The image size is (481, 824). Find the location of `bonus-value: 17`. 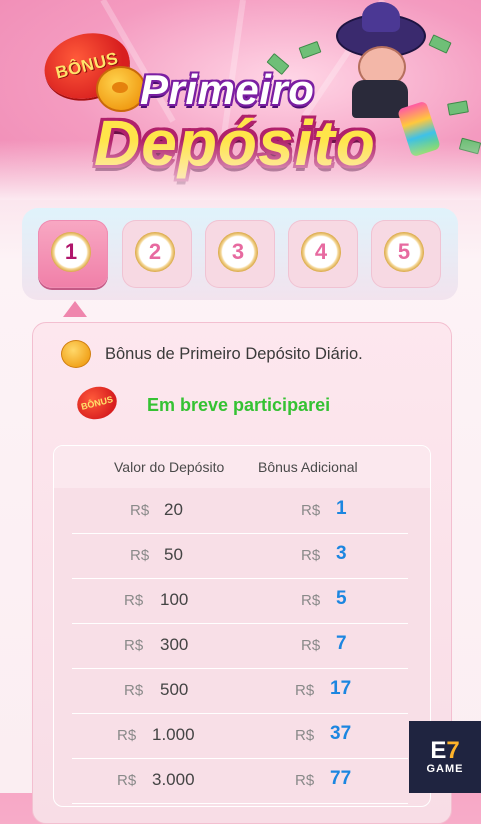

bonus-value: 17 is located at coordinates (341, 688).